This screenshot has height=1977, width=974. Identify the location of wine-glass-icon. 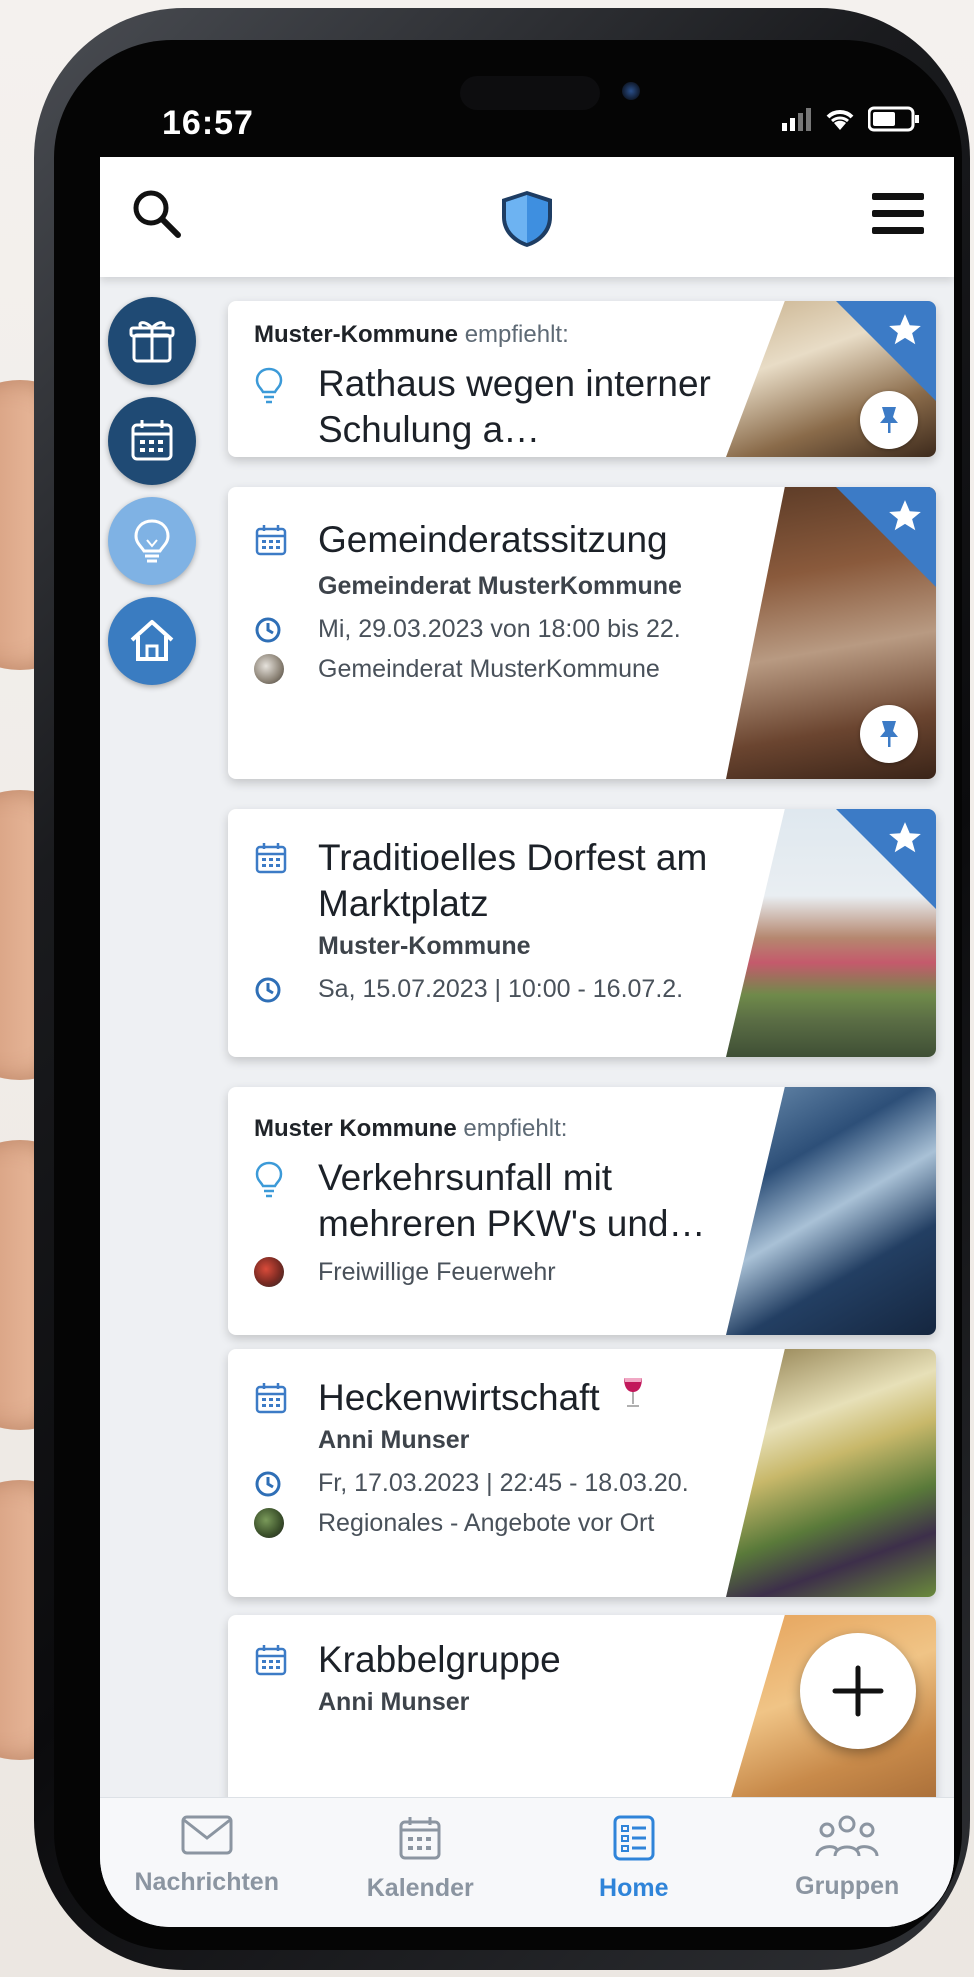
(633, 1392).